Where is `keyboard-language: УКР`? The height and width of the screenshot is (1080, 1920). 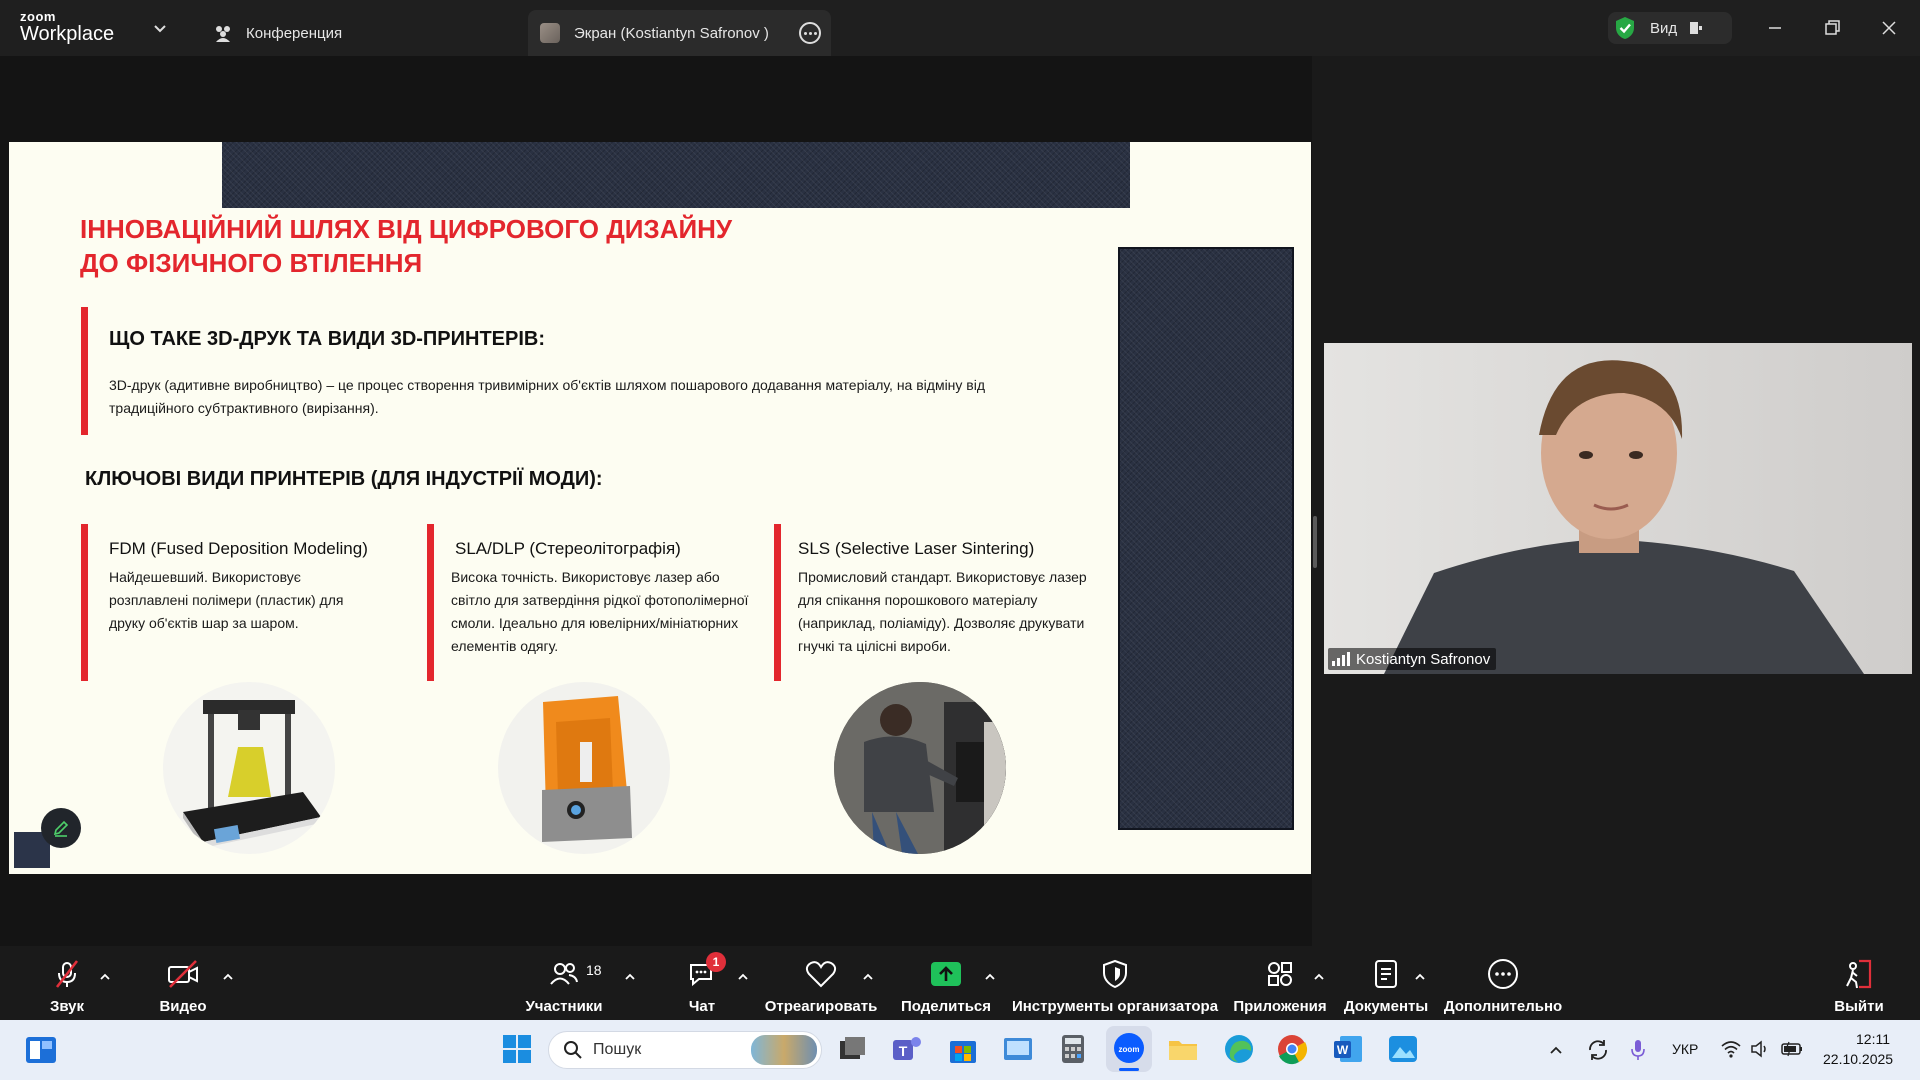
keyboard-language: УКР is located at coordinates (1685, 1049).